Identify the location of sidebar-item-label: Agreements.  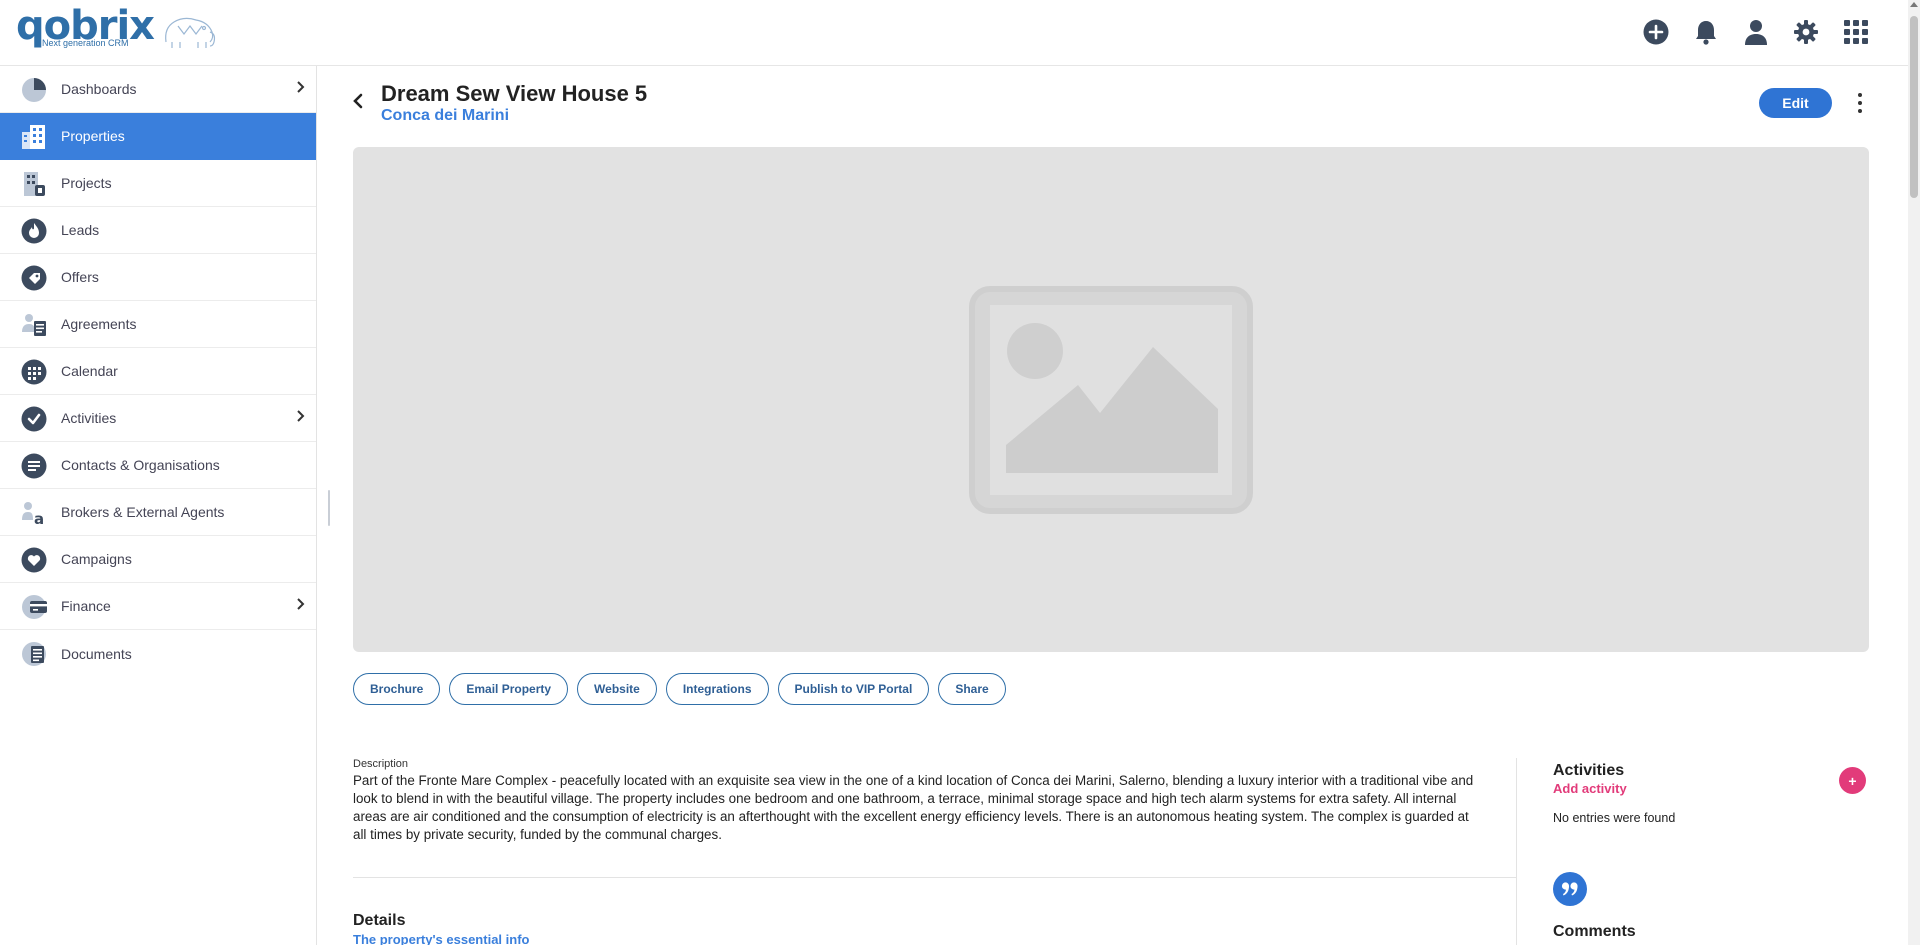
(99, 324).